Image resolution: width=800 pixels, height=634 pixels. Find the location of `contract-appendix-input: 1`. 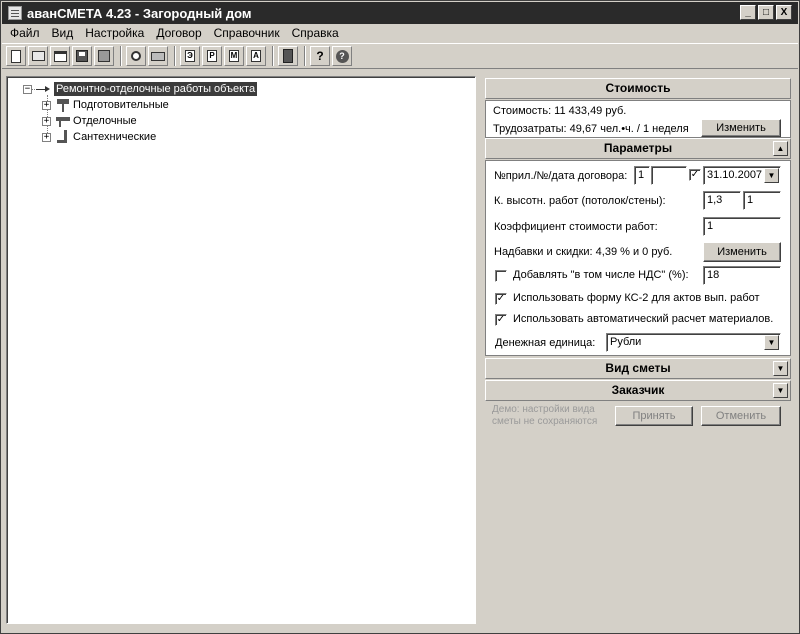

contract-appendix-input: 1 is located at coordinates (642, 175).